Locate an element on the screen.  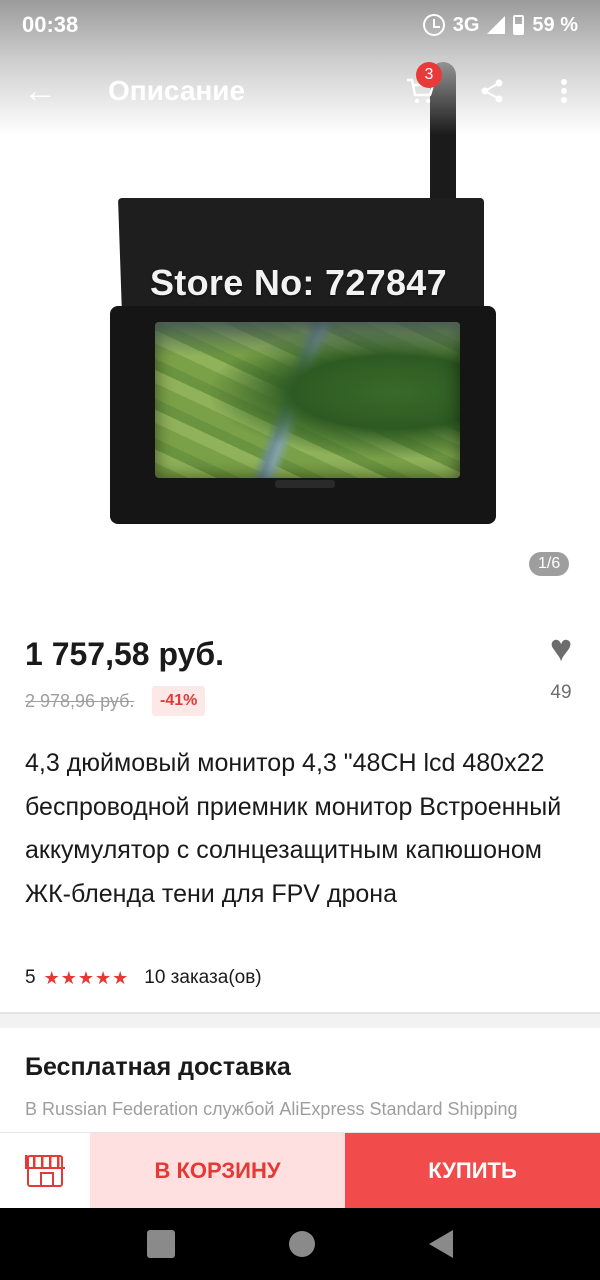
status-bar: 00:38 3G 59 % is located at coordinates (300, 25).